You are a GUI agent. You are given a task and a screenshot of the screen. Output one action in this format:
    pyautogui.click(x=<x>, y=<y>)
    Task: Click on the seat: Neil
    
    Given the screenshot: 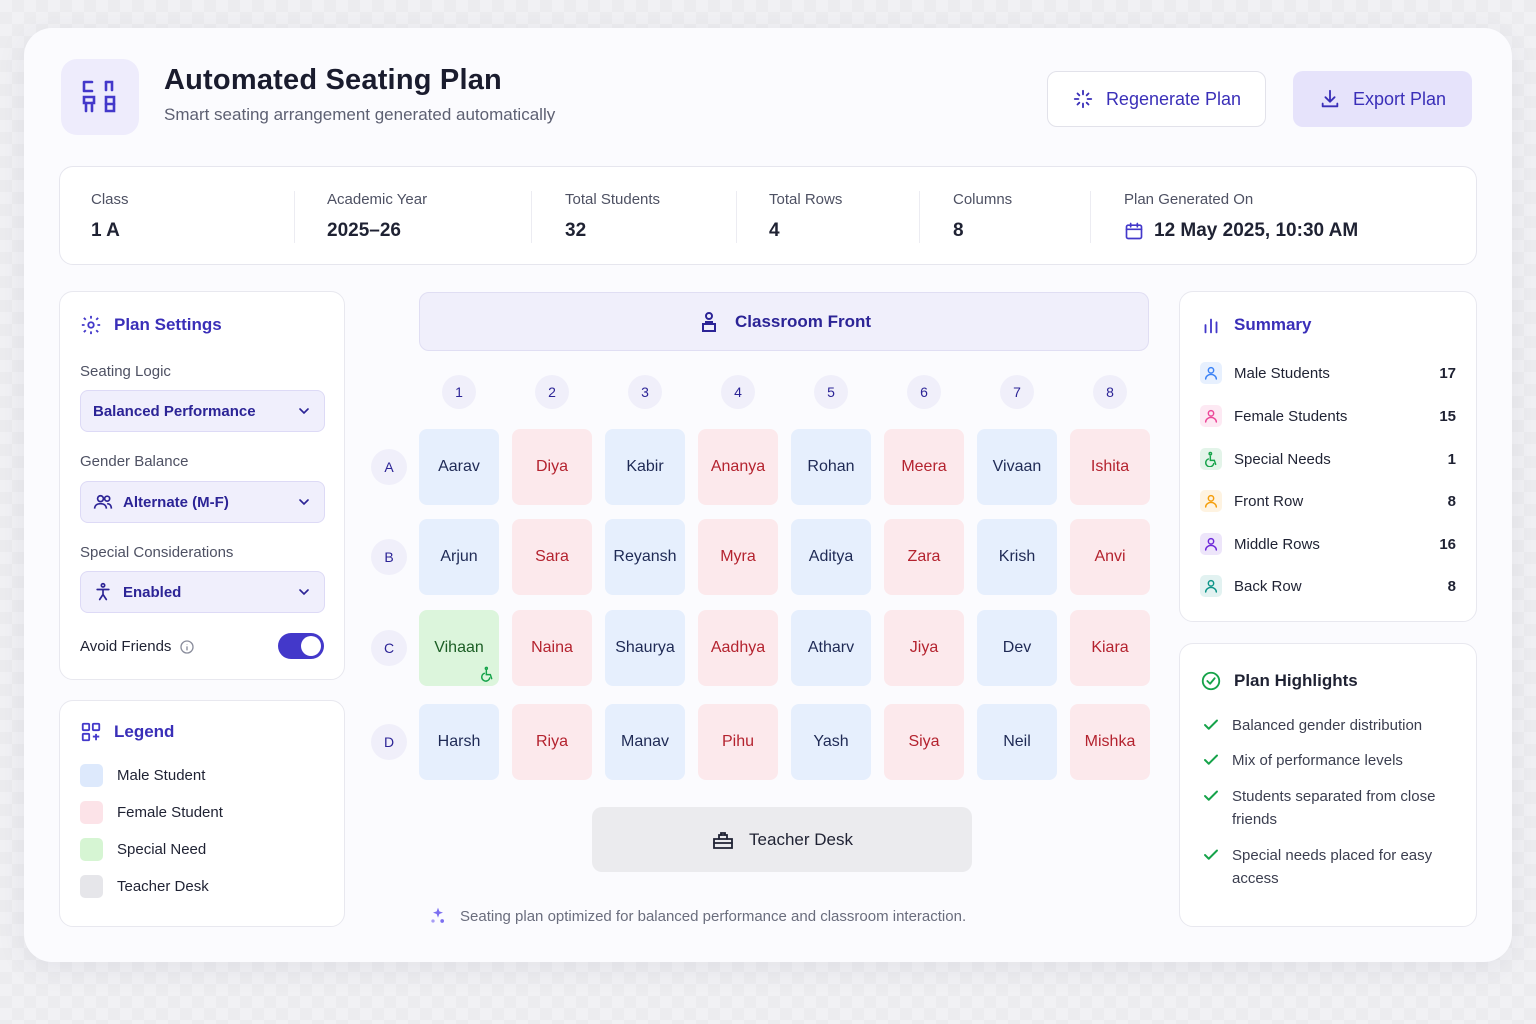 What is the action you would take?
    pyautogui.click(x=1017, y=742)
    